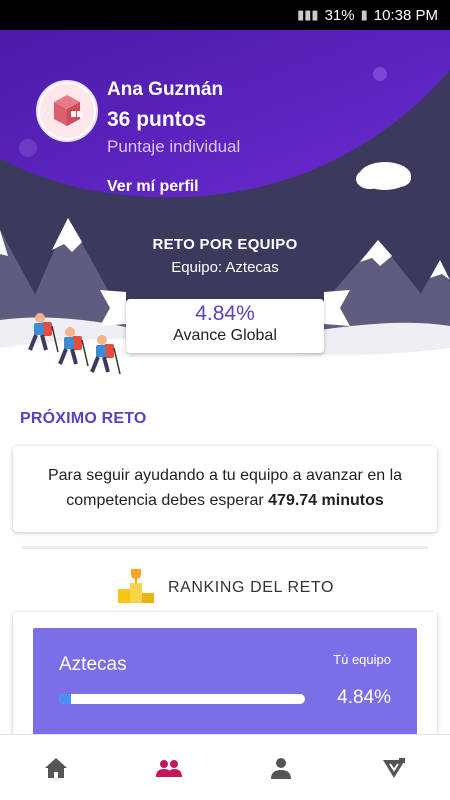 Image resolution: width=450 pixels, height=800 pixels. What do you see at coordinates (174, 146) in the screenshot?
I see `score-subtitle: Puntaje individual` at bounding box center [174, 146].